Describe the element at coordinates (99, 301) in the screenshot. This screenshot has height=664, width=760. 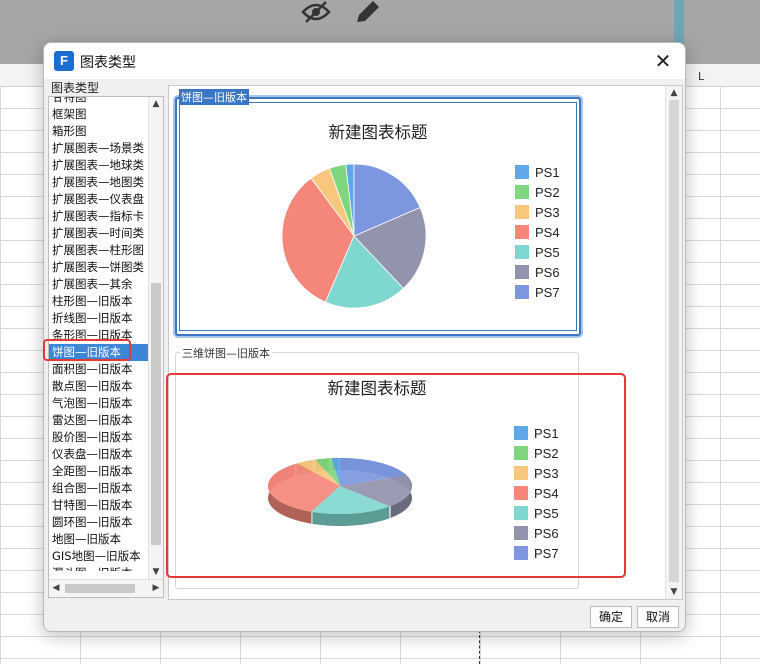
I see `list-item: 柱形图—旧版本` at that location.